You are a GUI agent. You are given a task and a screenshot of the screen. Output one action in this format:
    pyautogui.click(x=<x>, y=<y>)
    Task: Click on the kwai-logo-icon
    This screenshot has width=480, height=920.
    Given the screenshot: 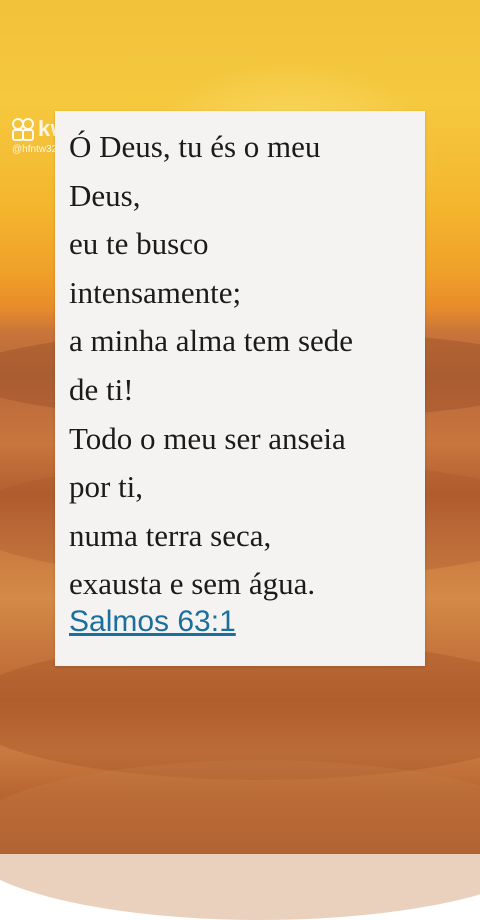 What is the action you would take?
    pyautogui.click(x=23, y=129)
    